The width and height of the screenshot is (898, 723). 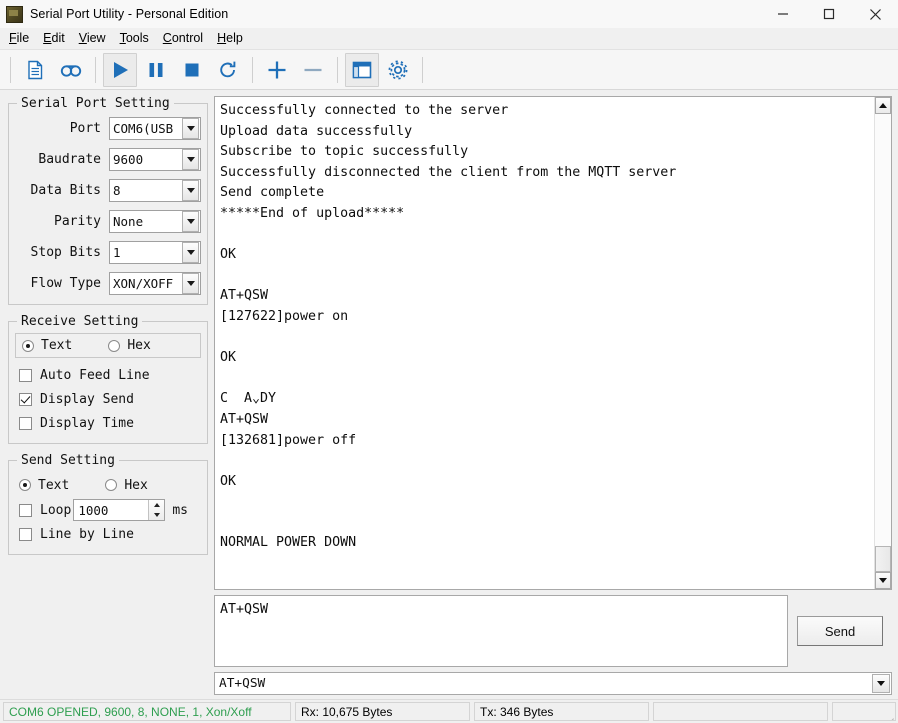 What do you see at coordinates (230, 38) in the screenshot?
I see `menu-help: Help` at bounding box center [230, 38].